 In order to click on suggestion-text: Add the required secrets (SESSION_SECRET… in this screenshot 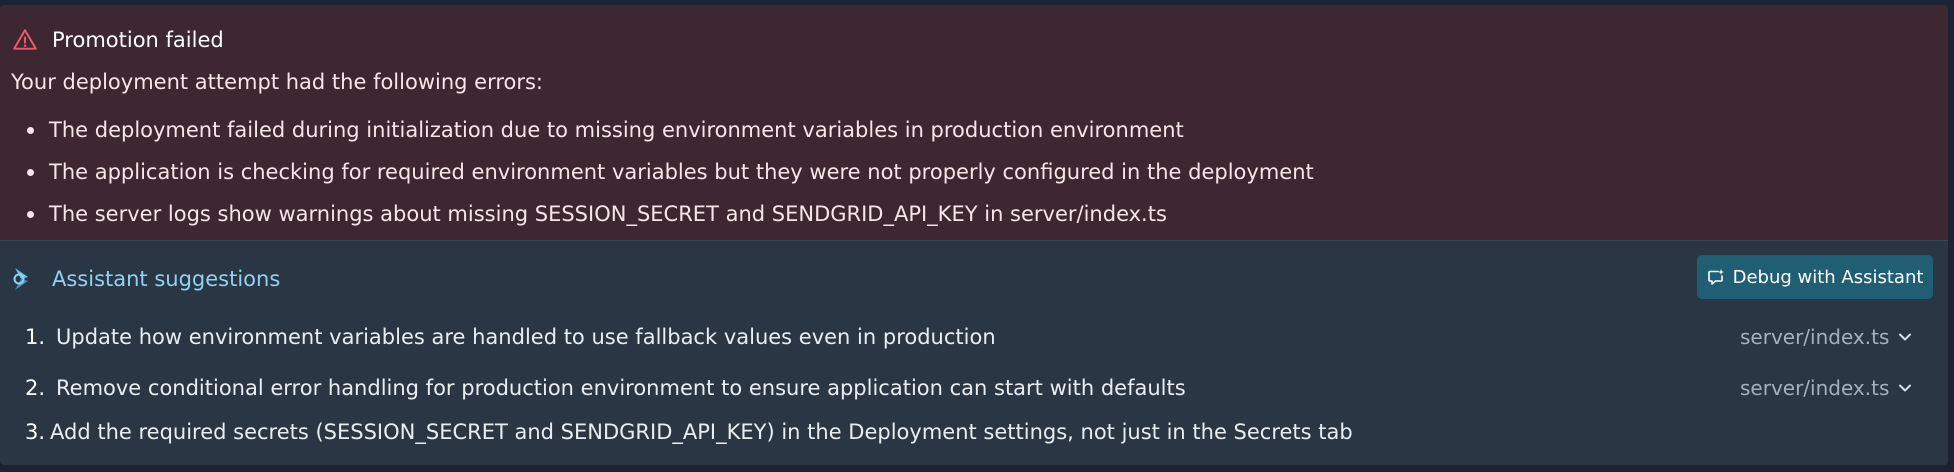, I will do `click(701, 432)`.